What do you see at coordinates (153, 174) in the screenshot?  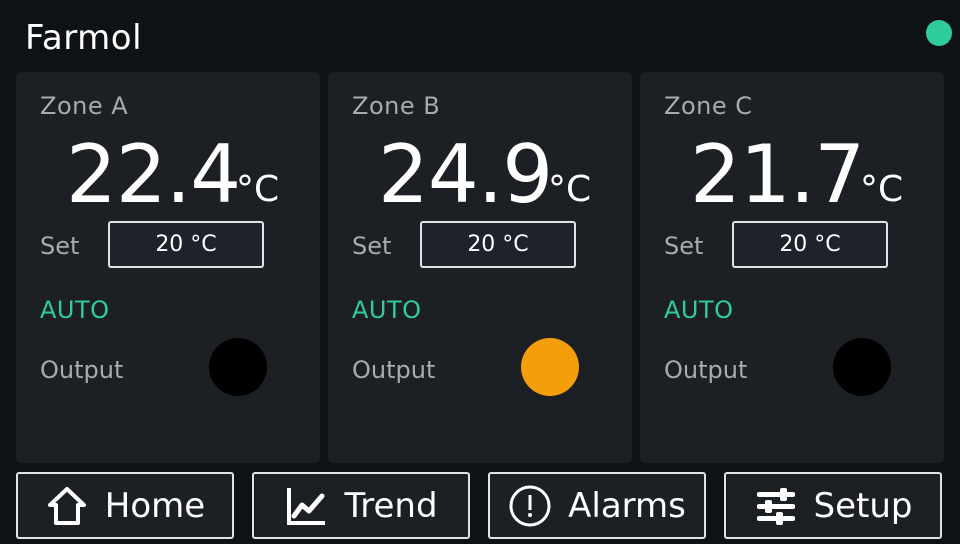 I see `zone-temperature: 22.4` at bounding box center [153, 174].